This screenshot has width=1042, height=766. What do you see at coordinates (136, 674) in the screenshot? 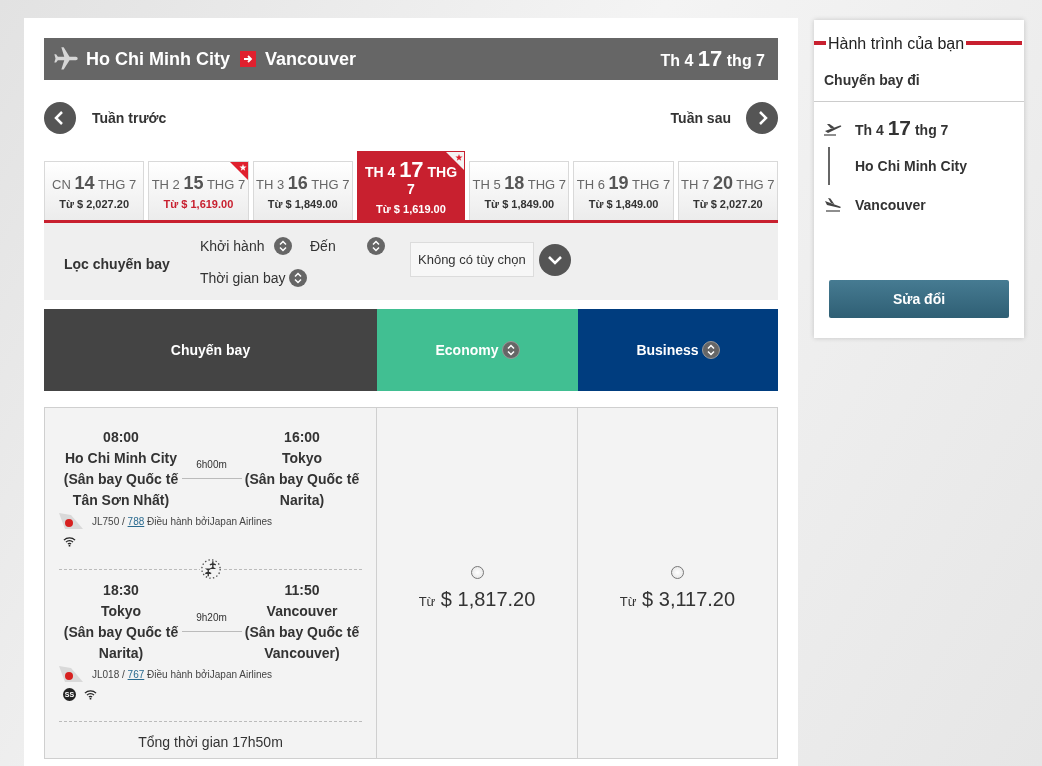
I see `aircraft-link: 767` at bounding box center [136, 674].